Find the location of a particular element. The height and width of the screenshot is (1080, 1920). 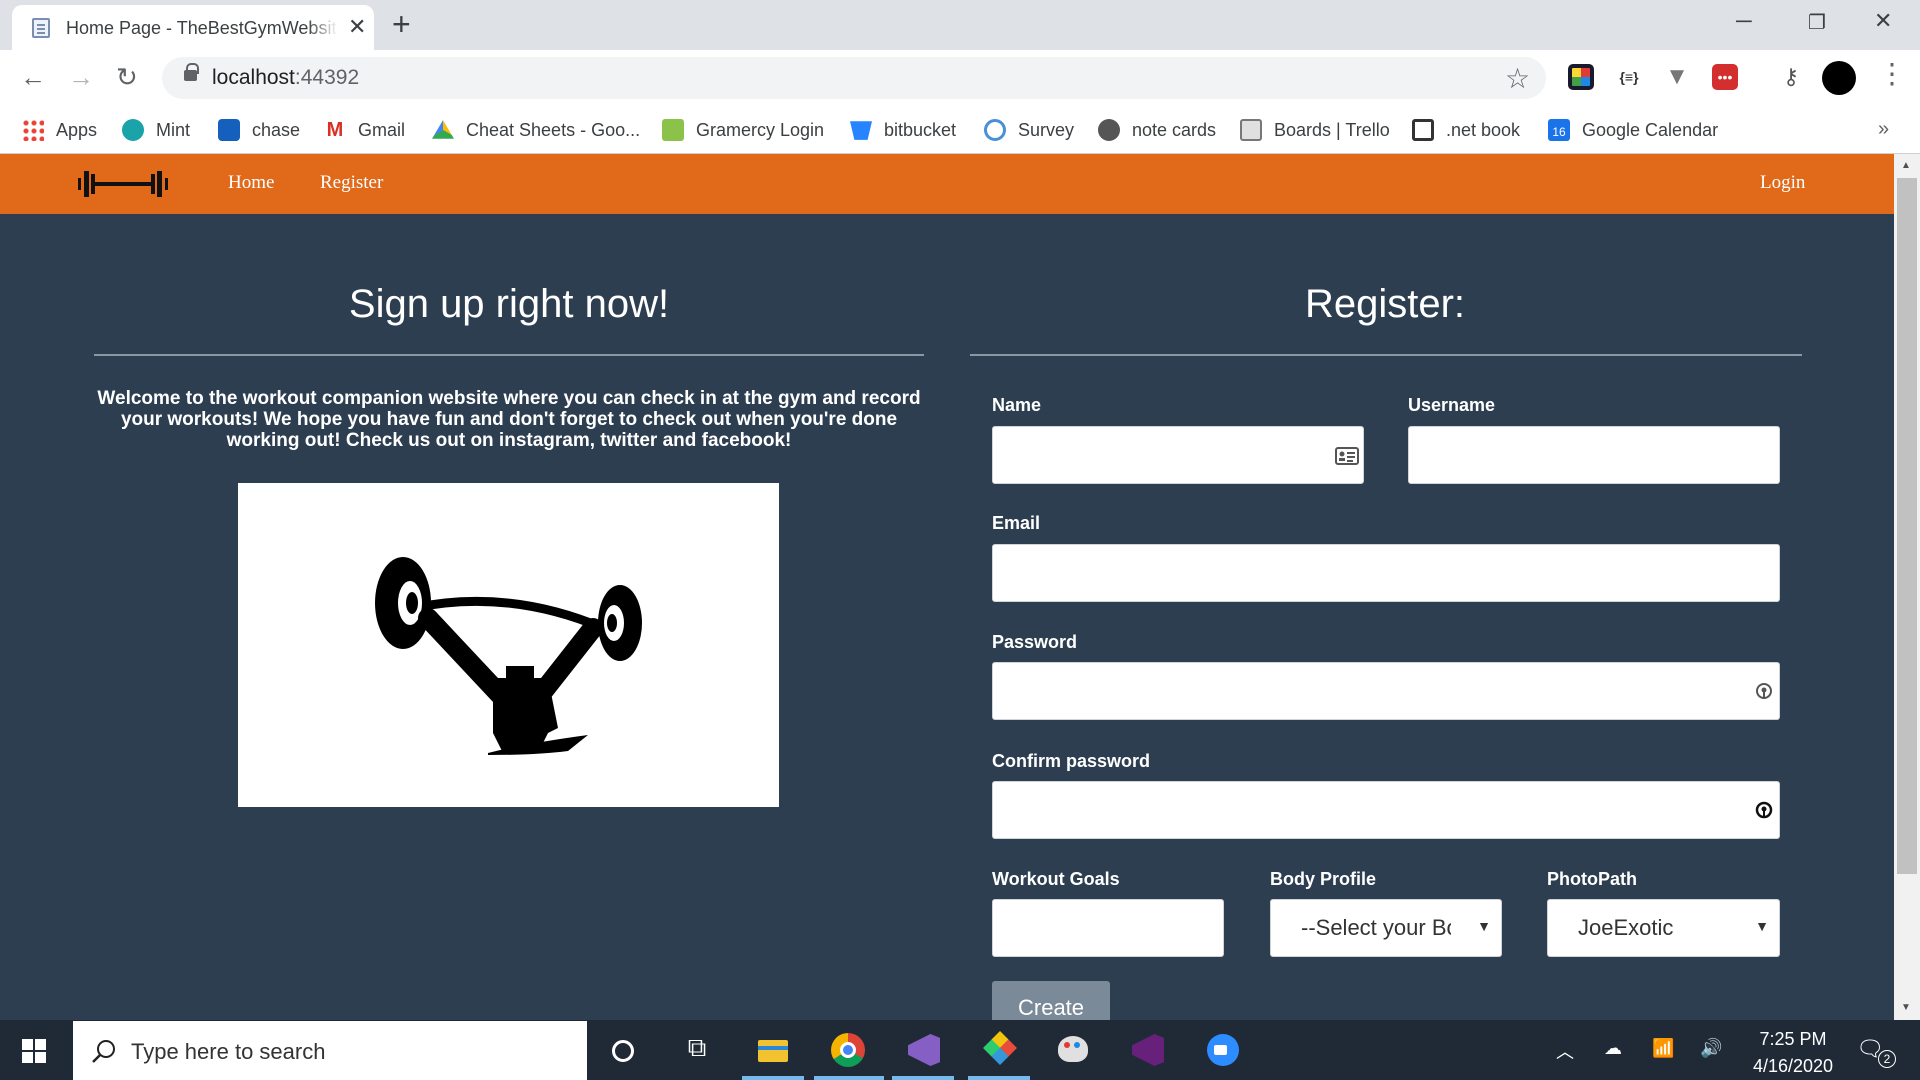

body-profile-select: --Select your Body Profile-- ▼ is located at coordinates (1386, 928).